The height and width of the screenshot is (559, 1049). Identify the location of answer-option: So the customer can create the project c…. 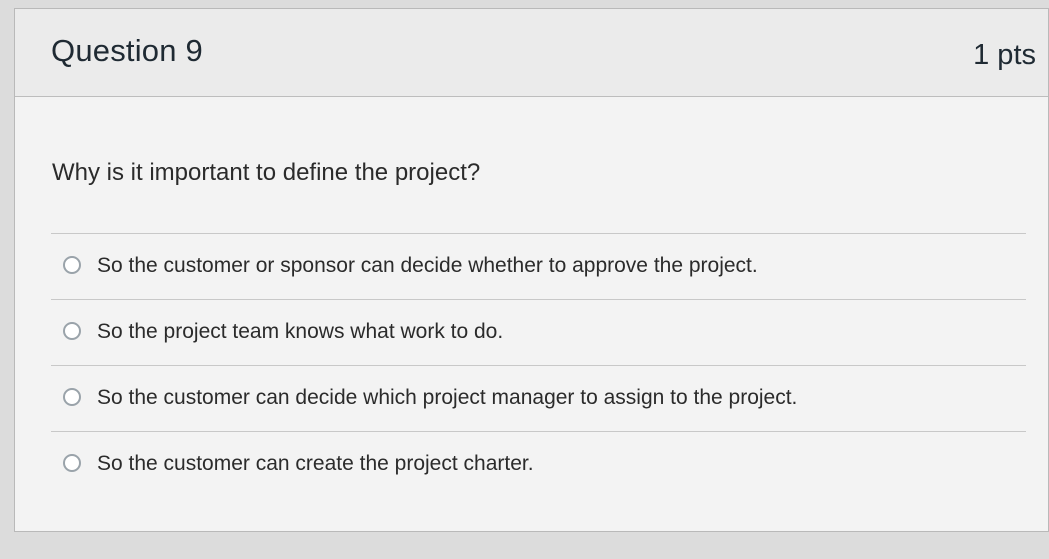
(538, 464).